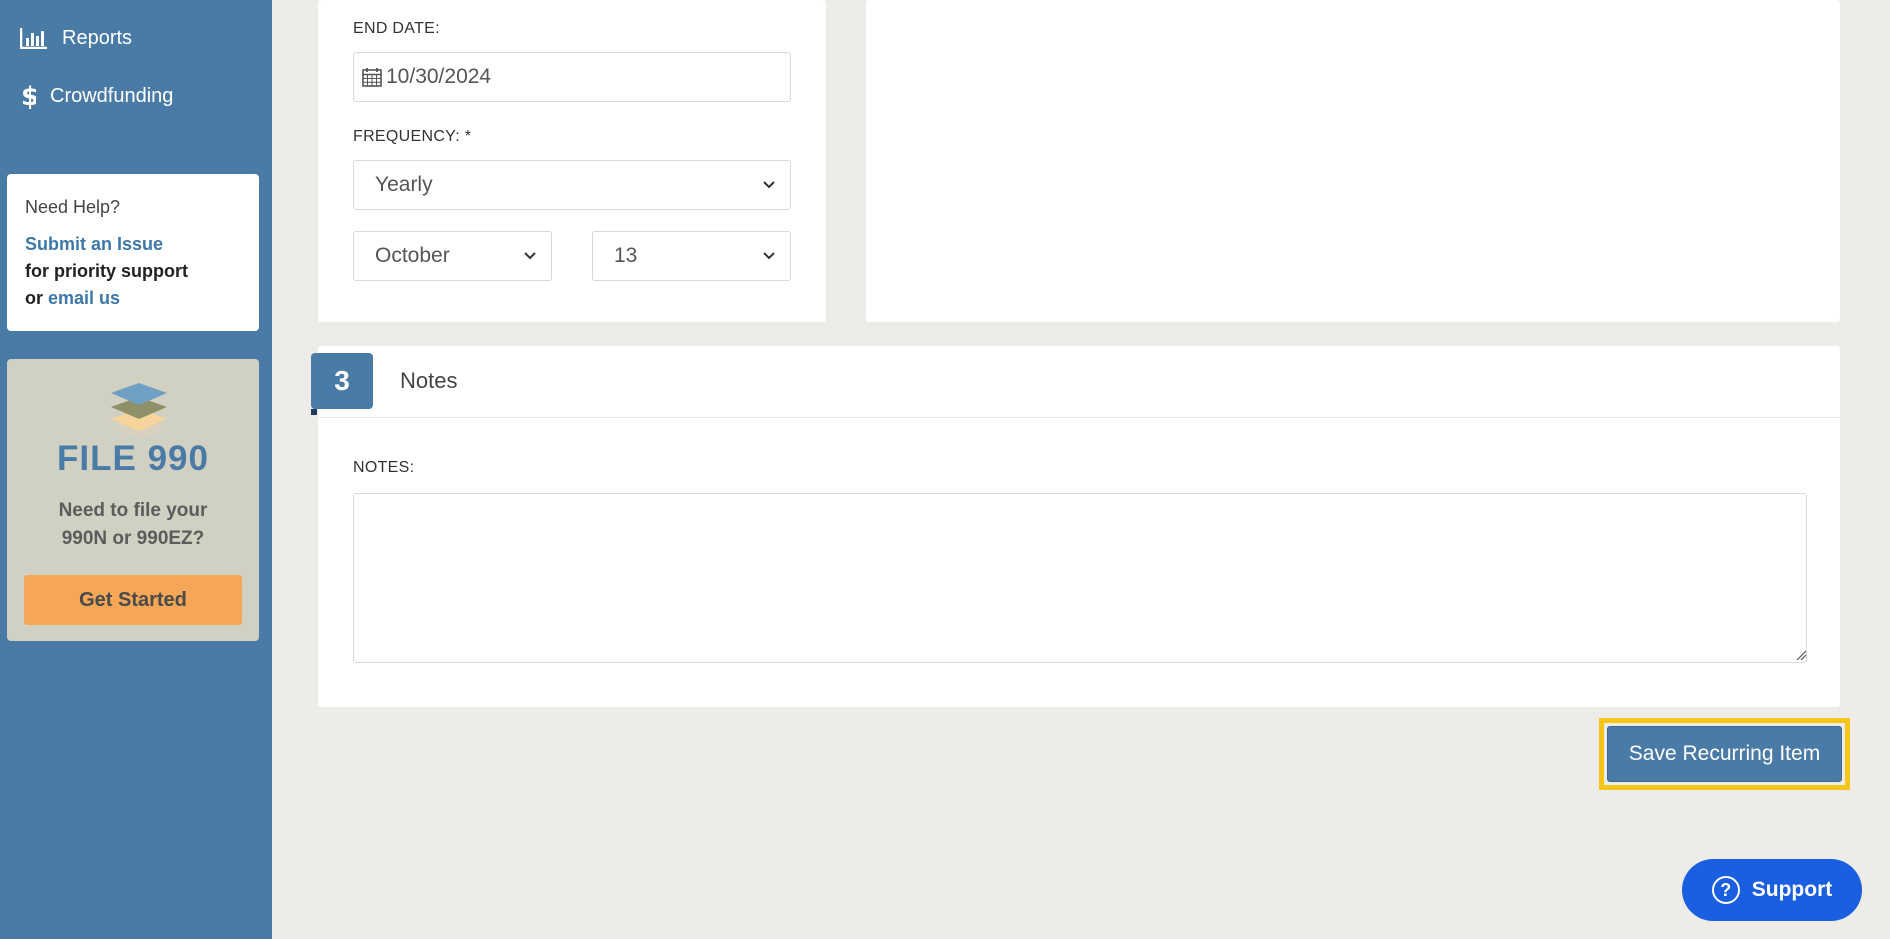 This screenshot has width=1890, height=939. I want to click on email-us-link: email us, so click(84, 298).